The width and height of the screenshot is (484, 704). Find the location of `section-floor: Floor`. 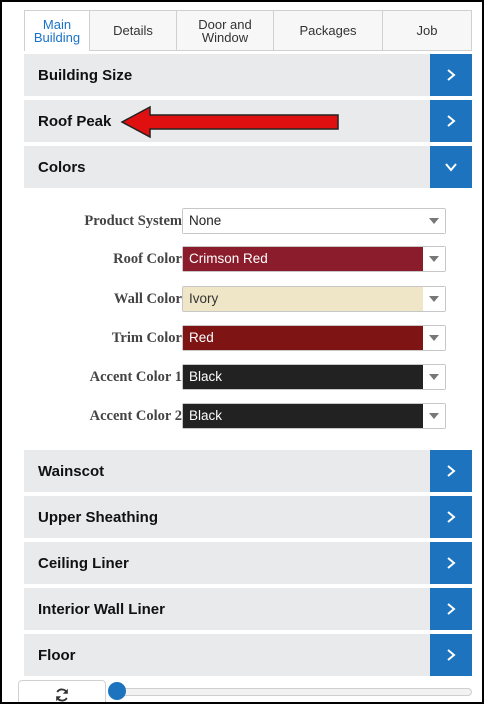

section-floor: Floor is located at coordinates (248, 656).